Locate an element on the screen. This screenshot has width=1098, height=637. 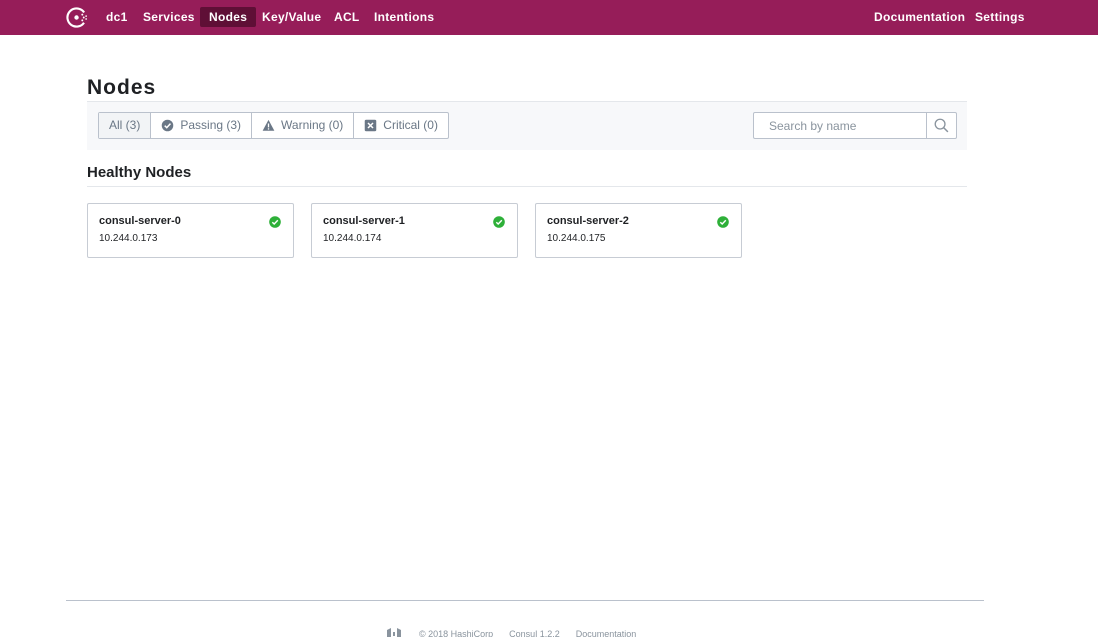
page-title: Nodes is located at coordinates (122, 87).